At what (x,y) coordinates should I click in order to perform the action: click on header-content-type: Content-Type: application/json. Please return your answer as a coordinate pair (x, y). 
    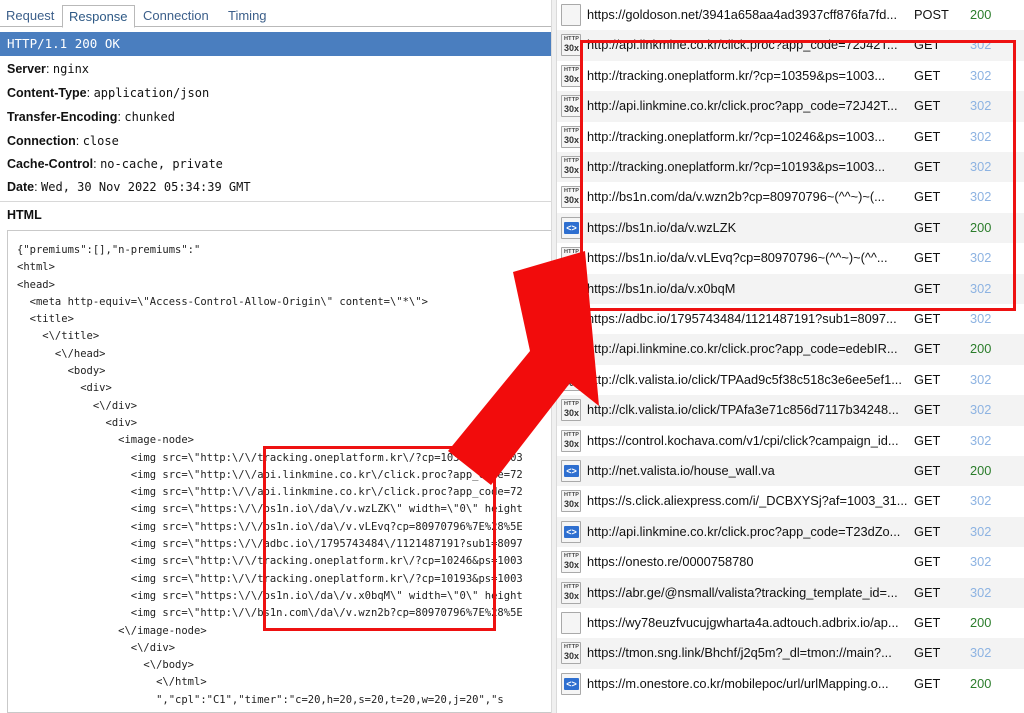
    Looking at the image, I should click on (108, 93).